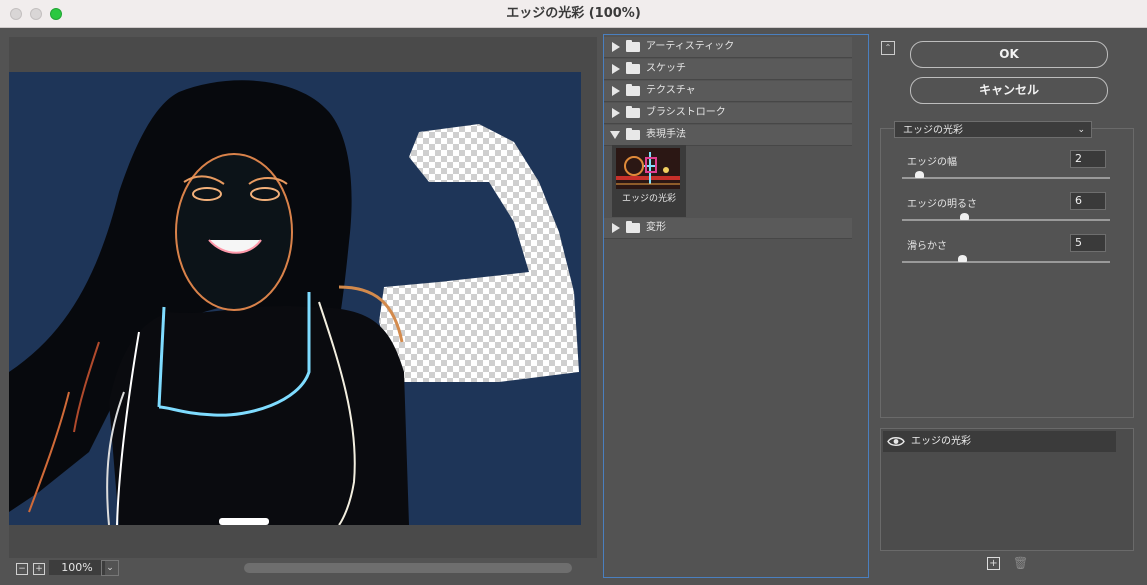 Image resolution: width=1147 pixels, height=585 pixels. I want to click on trash-icon: 🗑, so click(1020, 563).